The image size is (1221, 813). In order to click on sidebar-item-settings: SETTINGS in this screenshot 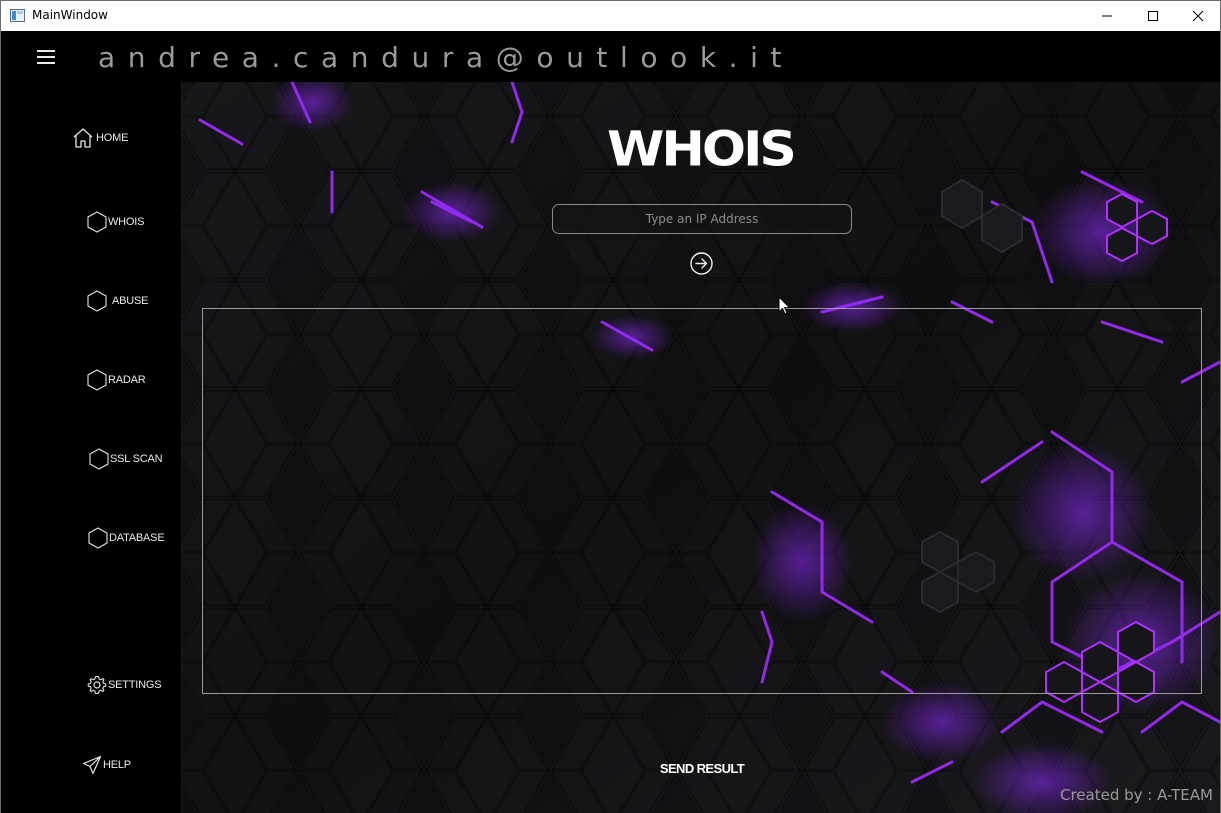, I will do `click(124, 685)`.